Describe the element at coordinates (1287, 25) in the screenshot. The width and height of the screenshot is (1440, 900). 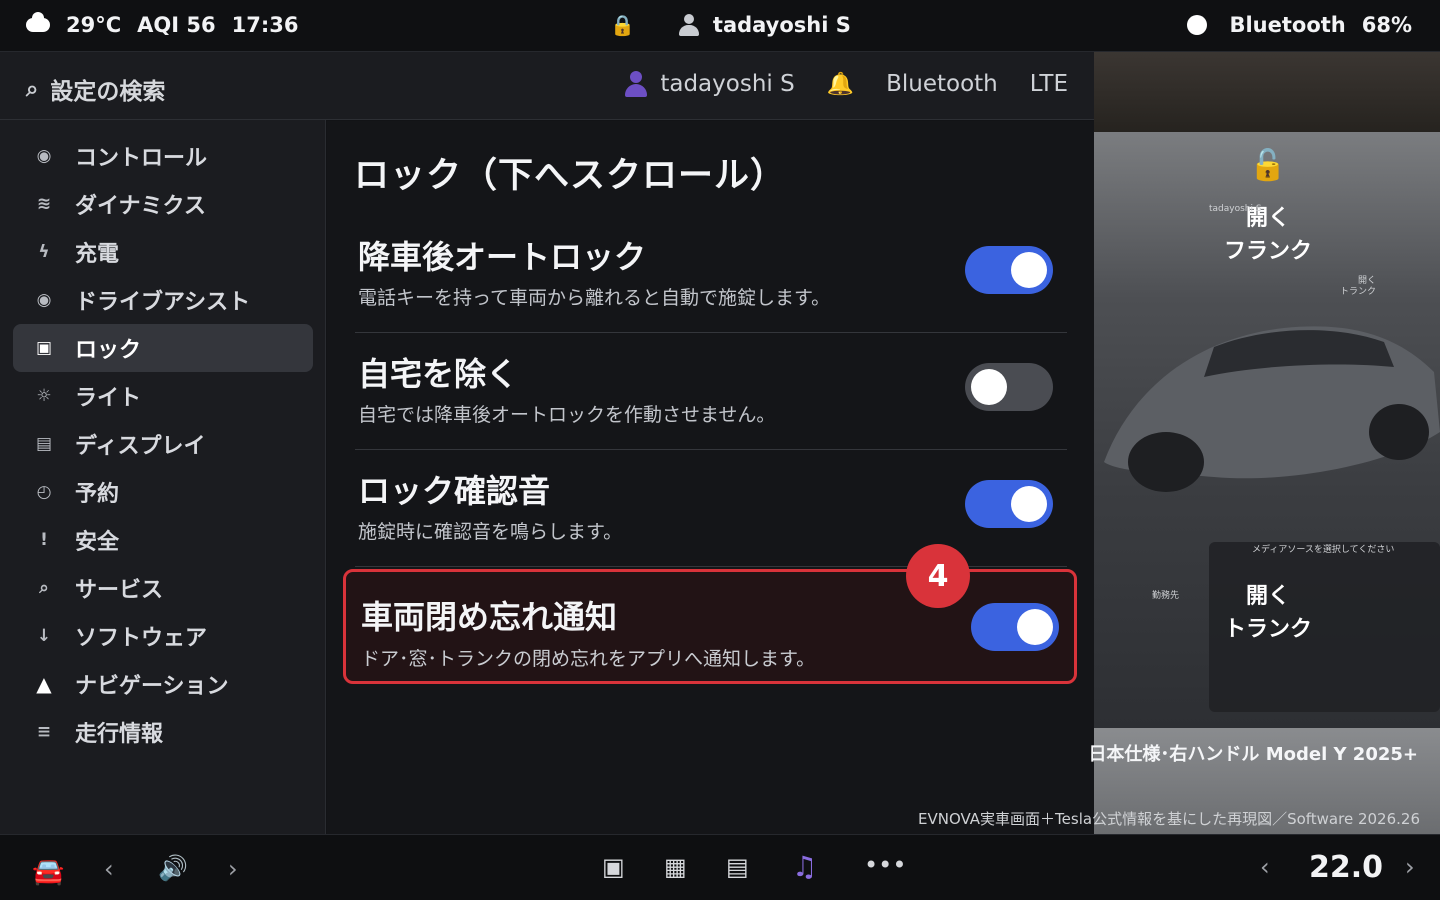
I see `status-bluetooth: Bluetooth` at that location.